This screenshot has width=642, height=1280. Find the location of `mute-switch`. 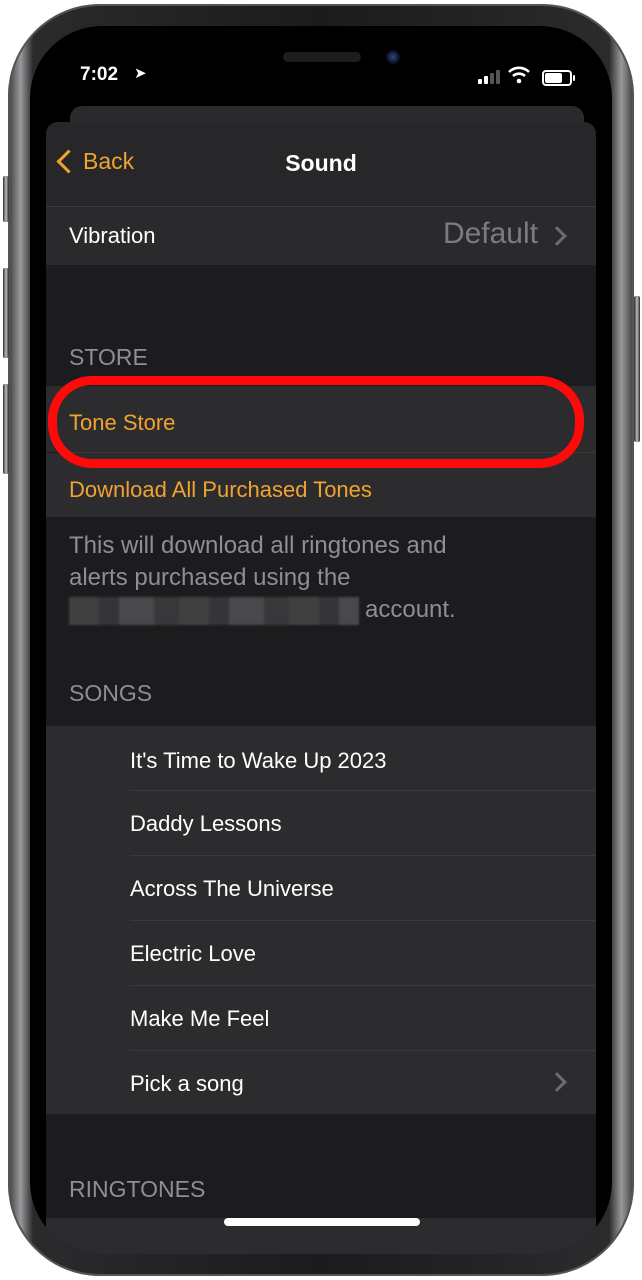

mute-switch is located at coordinates (6, 199).